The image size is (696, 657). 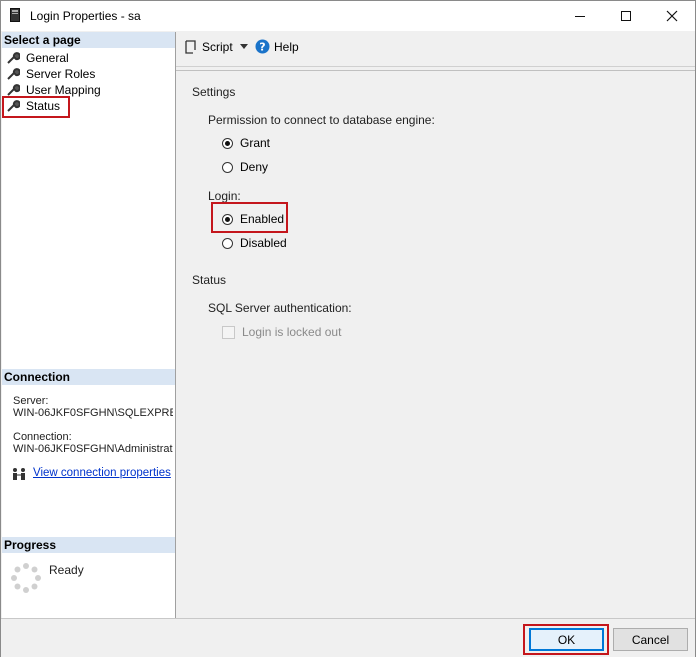 I want to click on window-title: Login Properties - sa, so click(x=85, y=16).